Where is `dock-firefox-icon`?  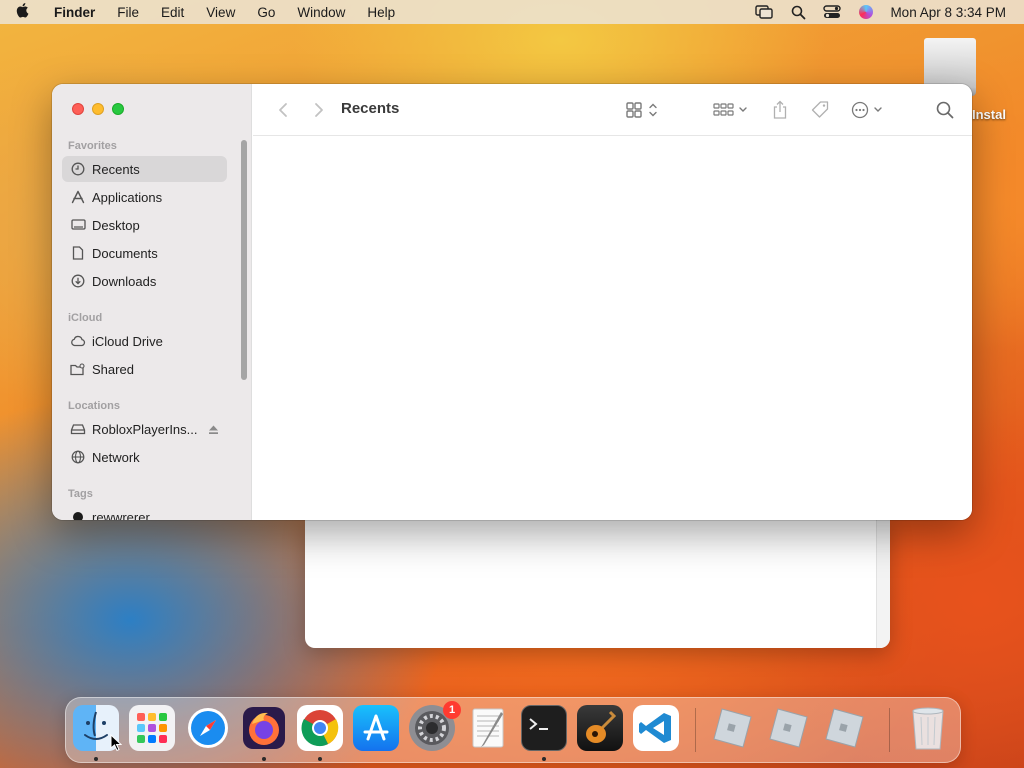 dock-firefox-icon is located at coordinates (264, 728).